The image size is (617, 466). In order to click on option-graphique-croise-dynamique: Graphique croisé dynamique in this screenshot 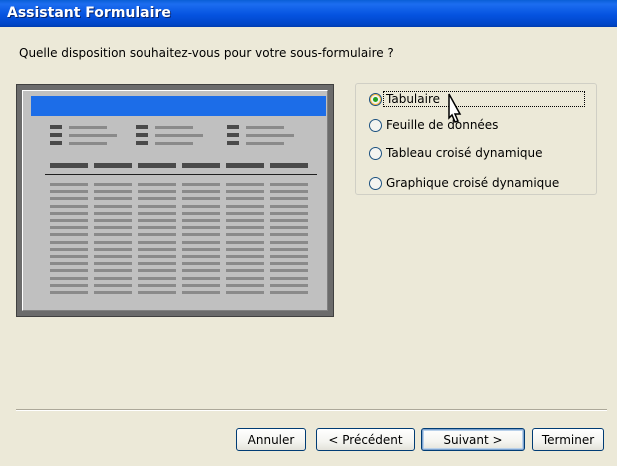, I will do `click(465, 183)`.